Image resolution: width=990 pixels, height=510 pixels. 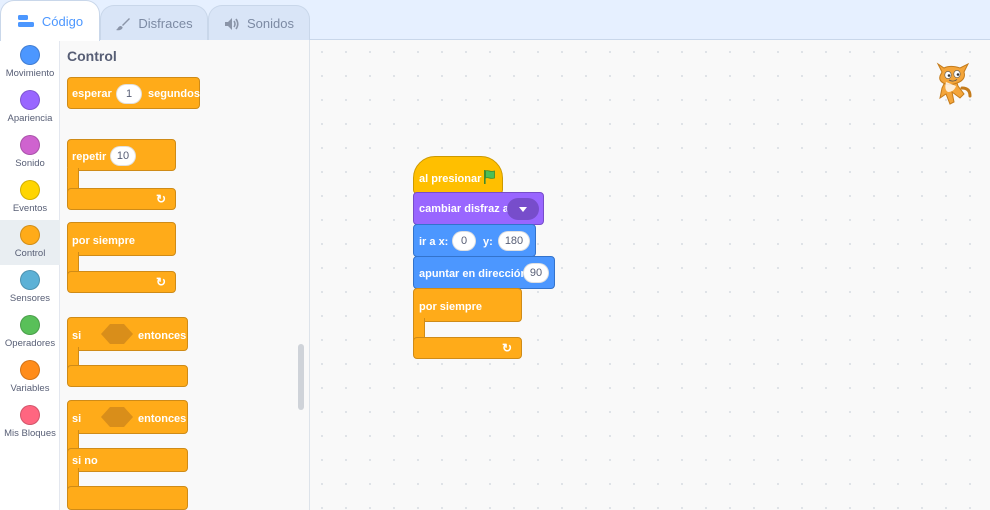 I want to click on wait-seconds-input: 1, so click(x=129, y=94).